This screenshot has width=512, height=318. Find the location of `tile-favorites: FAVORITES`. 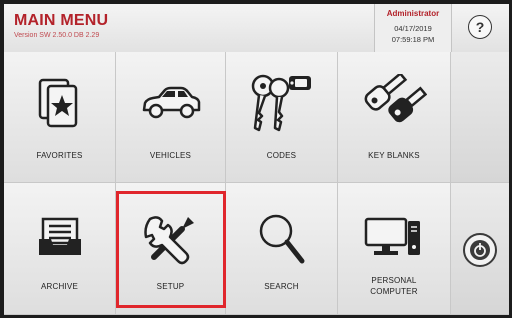

tile-favorites: FAVORITES is located at coordinates (60, 117).